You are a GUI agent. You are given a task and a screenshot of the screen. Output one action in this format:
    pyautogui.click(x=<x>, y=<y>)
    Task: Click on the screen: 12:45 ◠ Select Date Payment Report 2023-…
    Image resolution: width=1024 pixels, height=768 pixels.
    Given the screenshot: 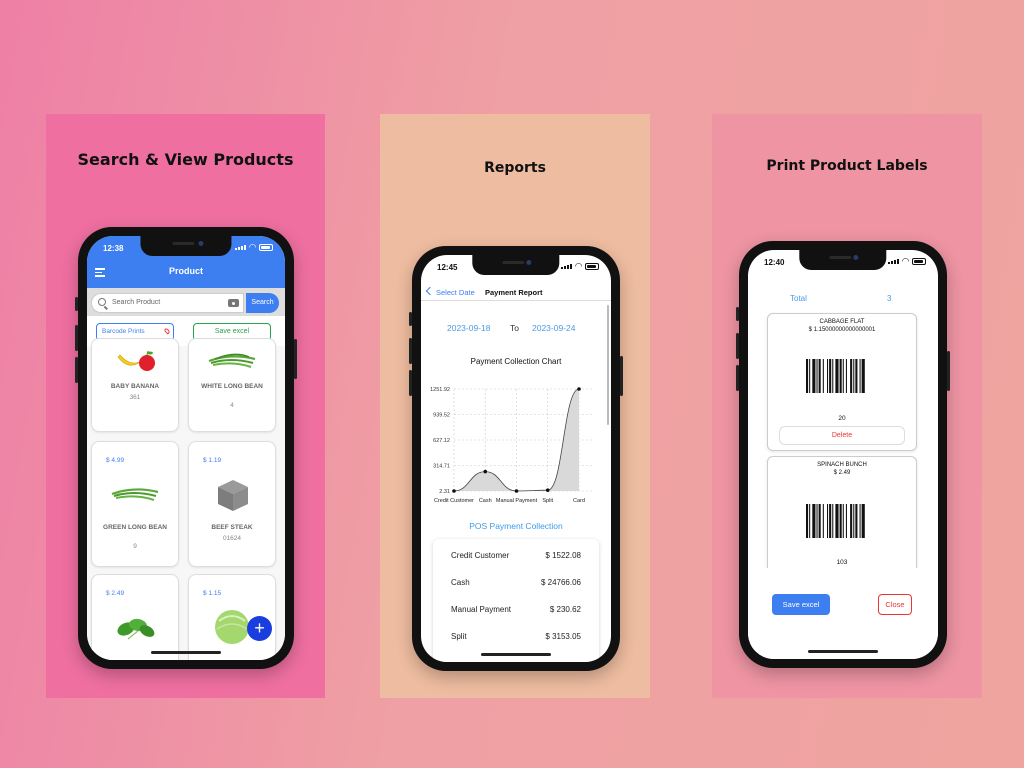 What is the action you would take?
    pyautogui.click(x=516, y=458)
    